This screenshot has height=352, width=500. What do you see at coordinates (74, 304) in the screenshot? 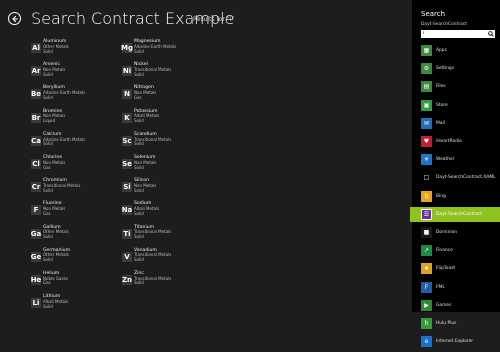
I see `element-result-item: Li Lithium Alkali Metals Solid` at bounding box center [74, 304].